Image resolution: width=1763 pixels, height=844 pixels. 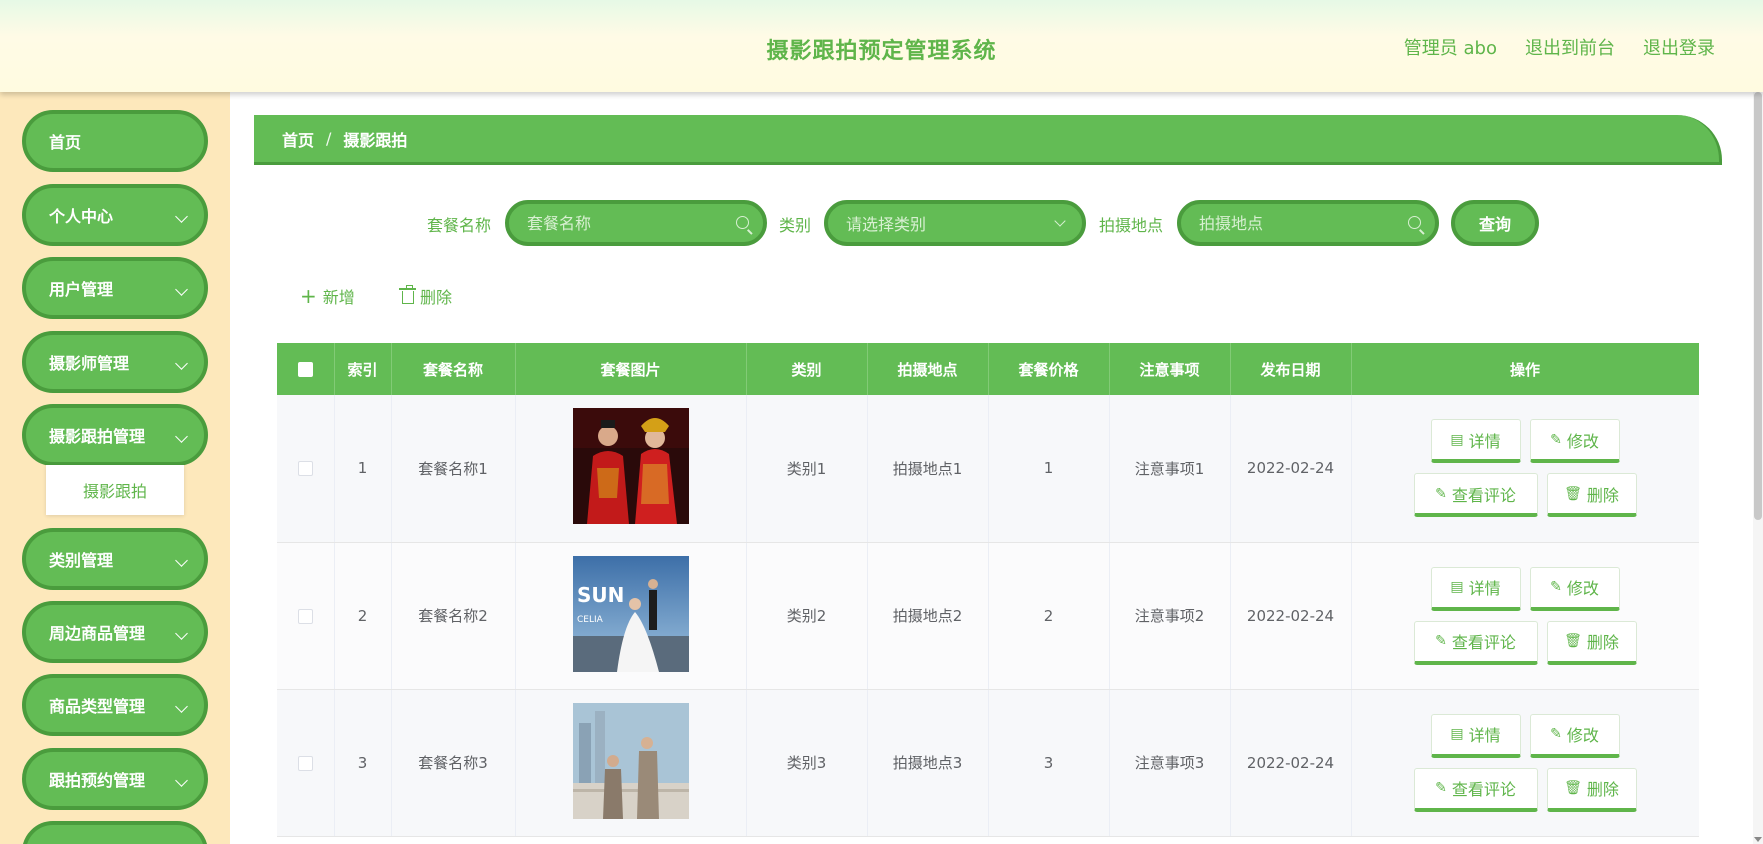 I want to click on logout-link: 退出登录, so click(x=1679, y=47).